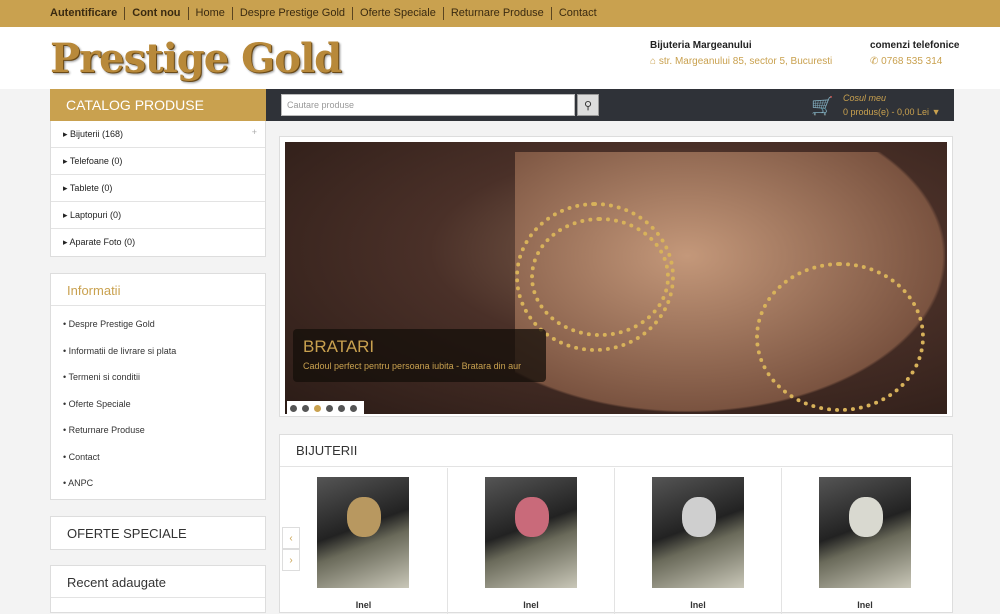 This screenshot has width=1000, height=614. What do you see at coordinates (577, 13) in the screenshot?
I see `nav-contact: Contact` at bounding box center [577, 13].